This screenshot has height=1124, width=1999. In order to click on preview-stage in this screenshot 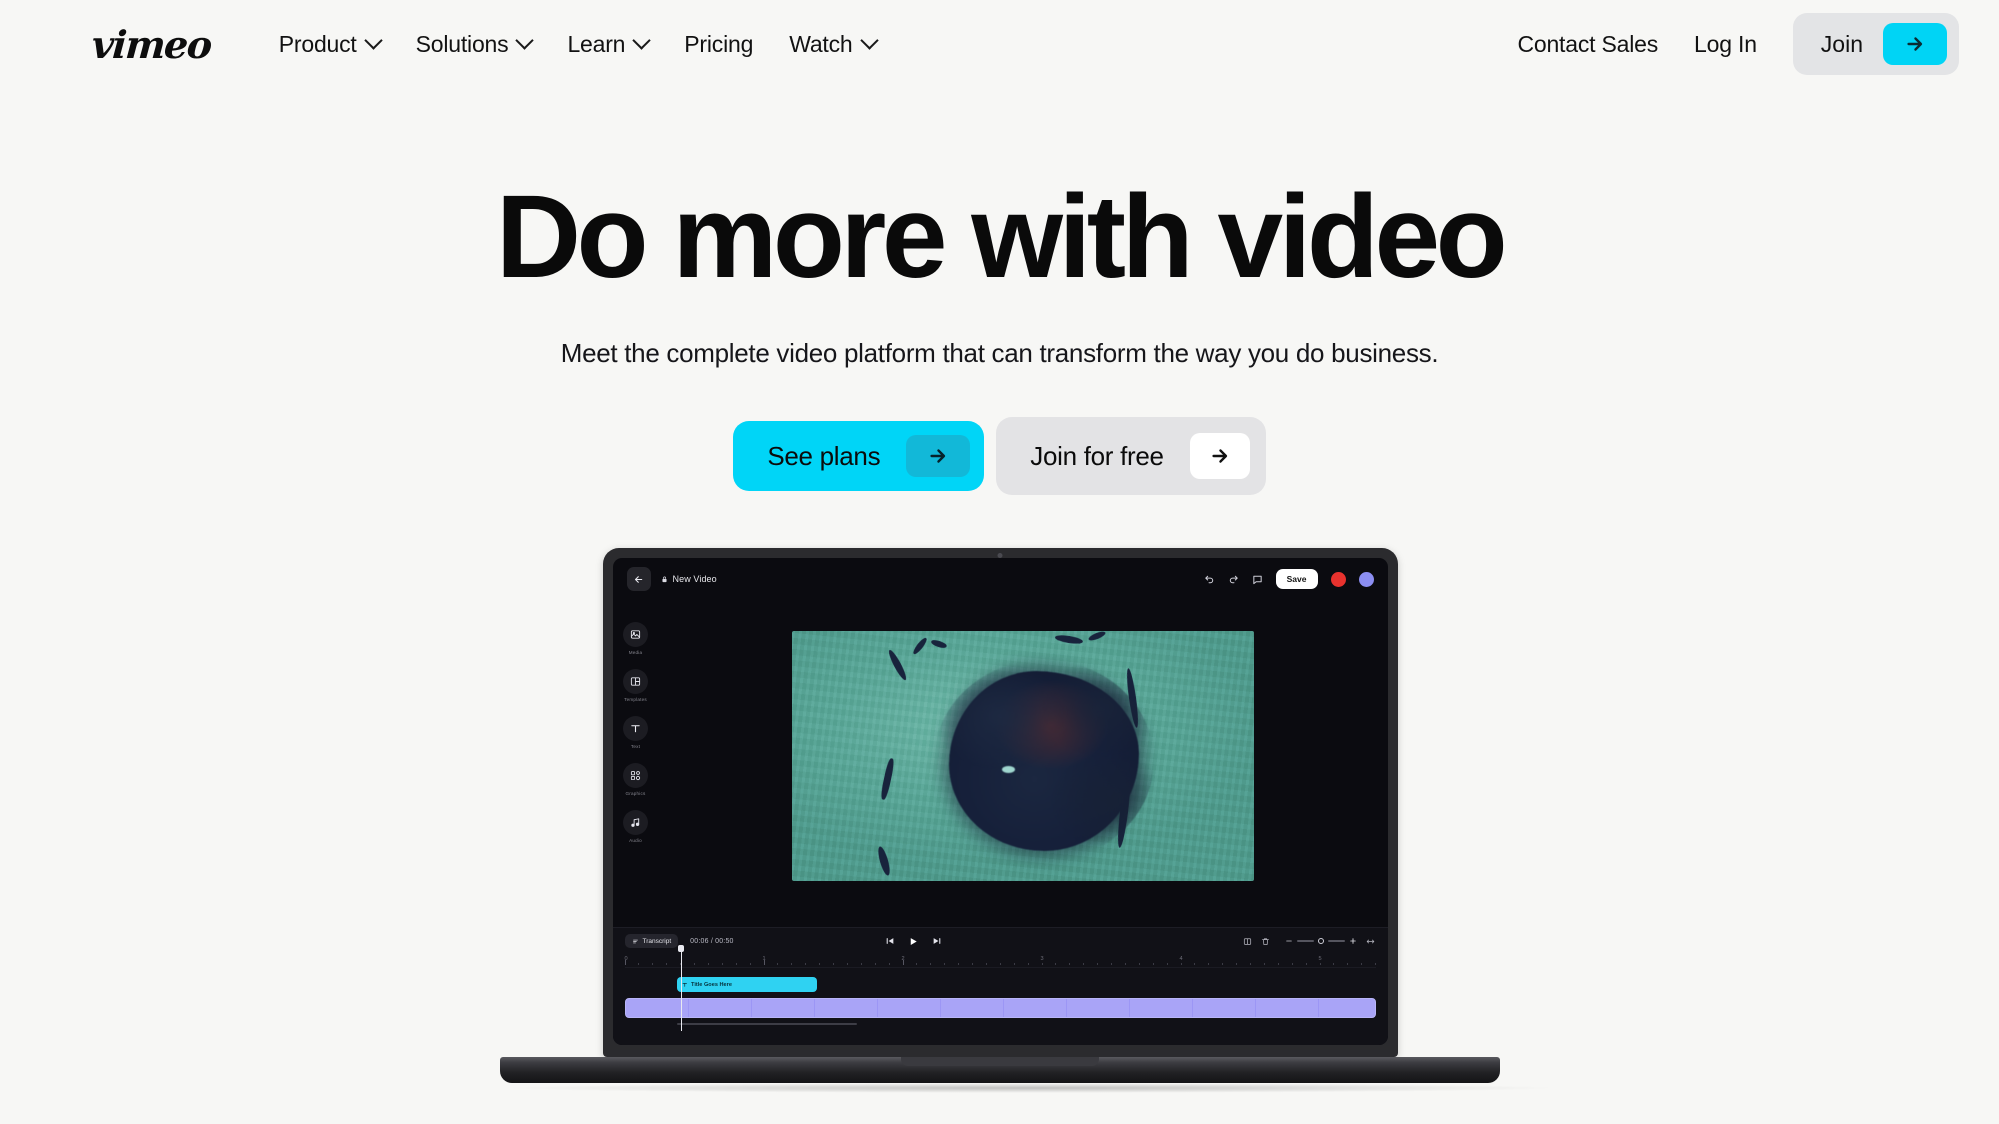, I will do `click(1023, 763)`.